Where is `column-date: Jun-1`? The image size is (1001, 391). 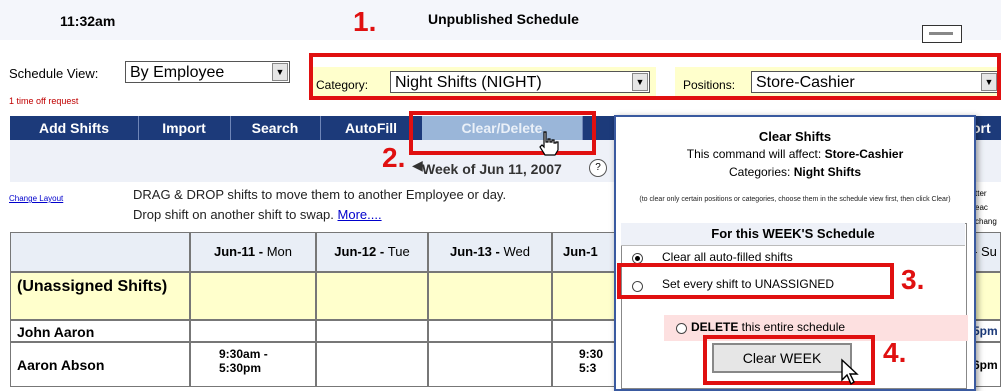
column-date: Jun-1 is located at coordinates (580, 251).